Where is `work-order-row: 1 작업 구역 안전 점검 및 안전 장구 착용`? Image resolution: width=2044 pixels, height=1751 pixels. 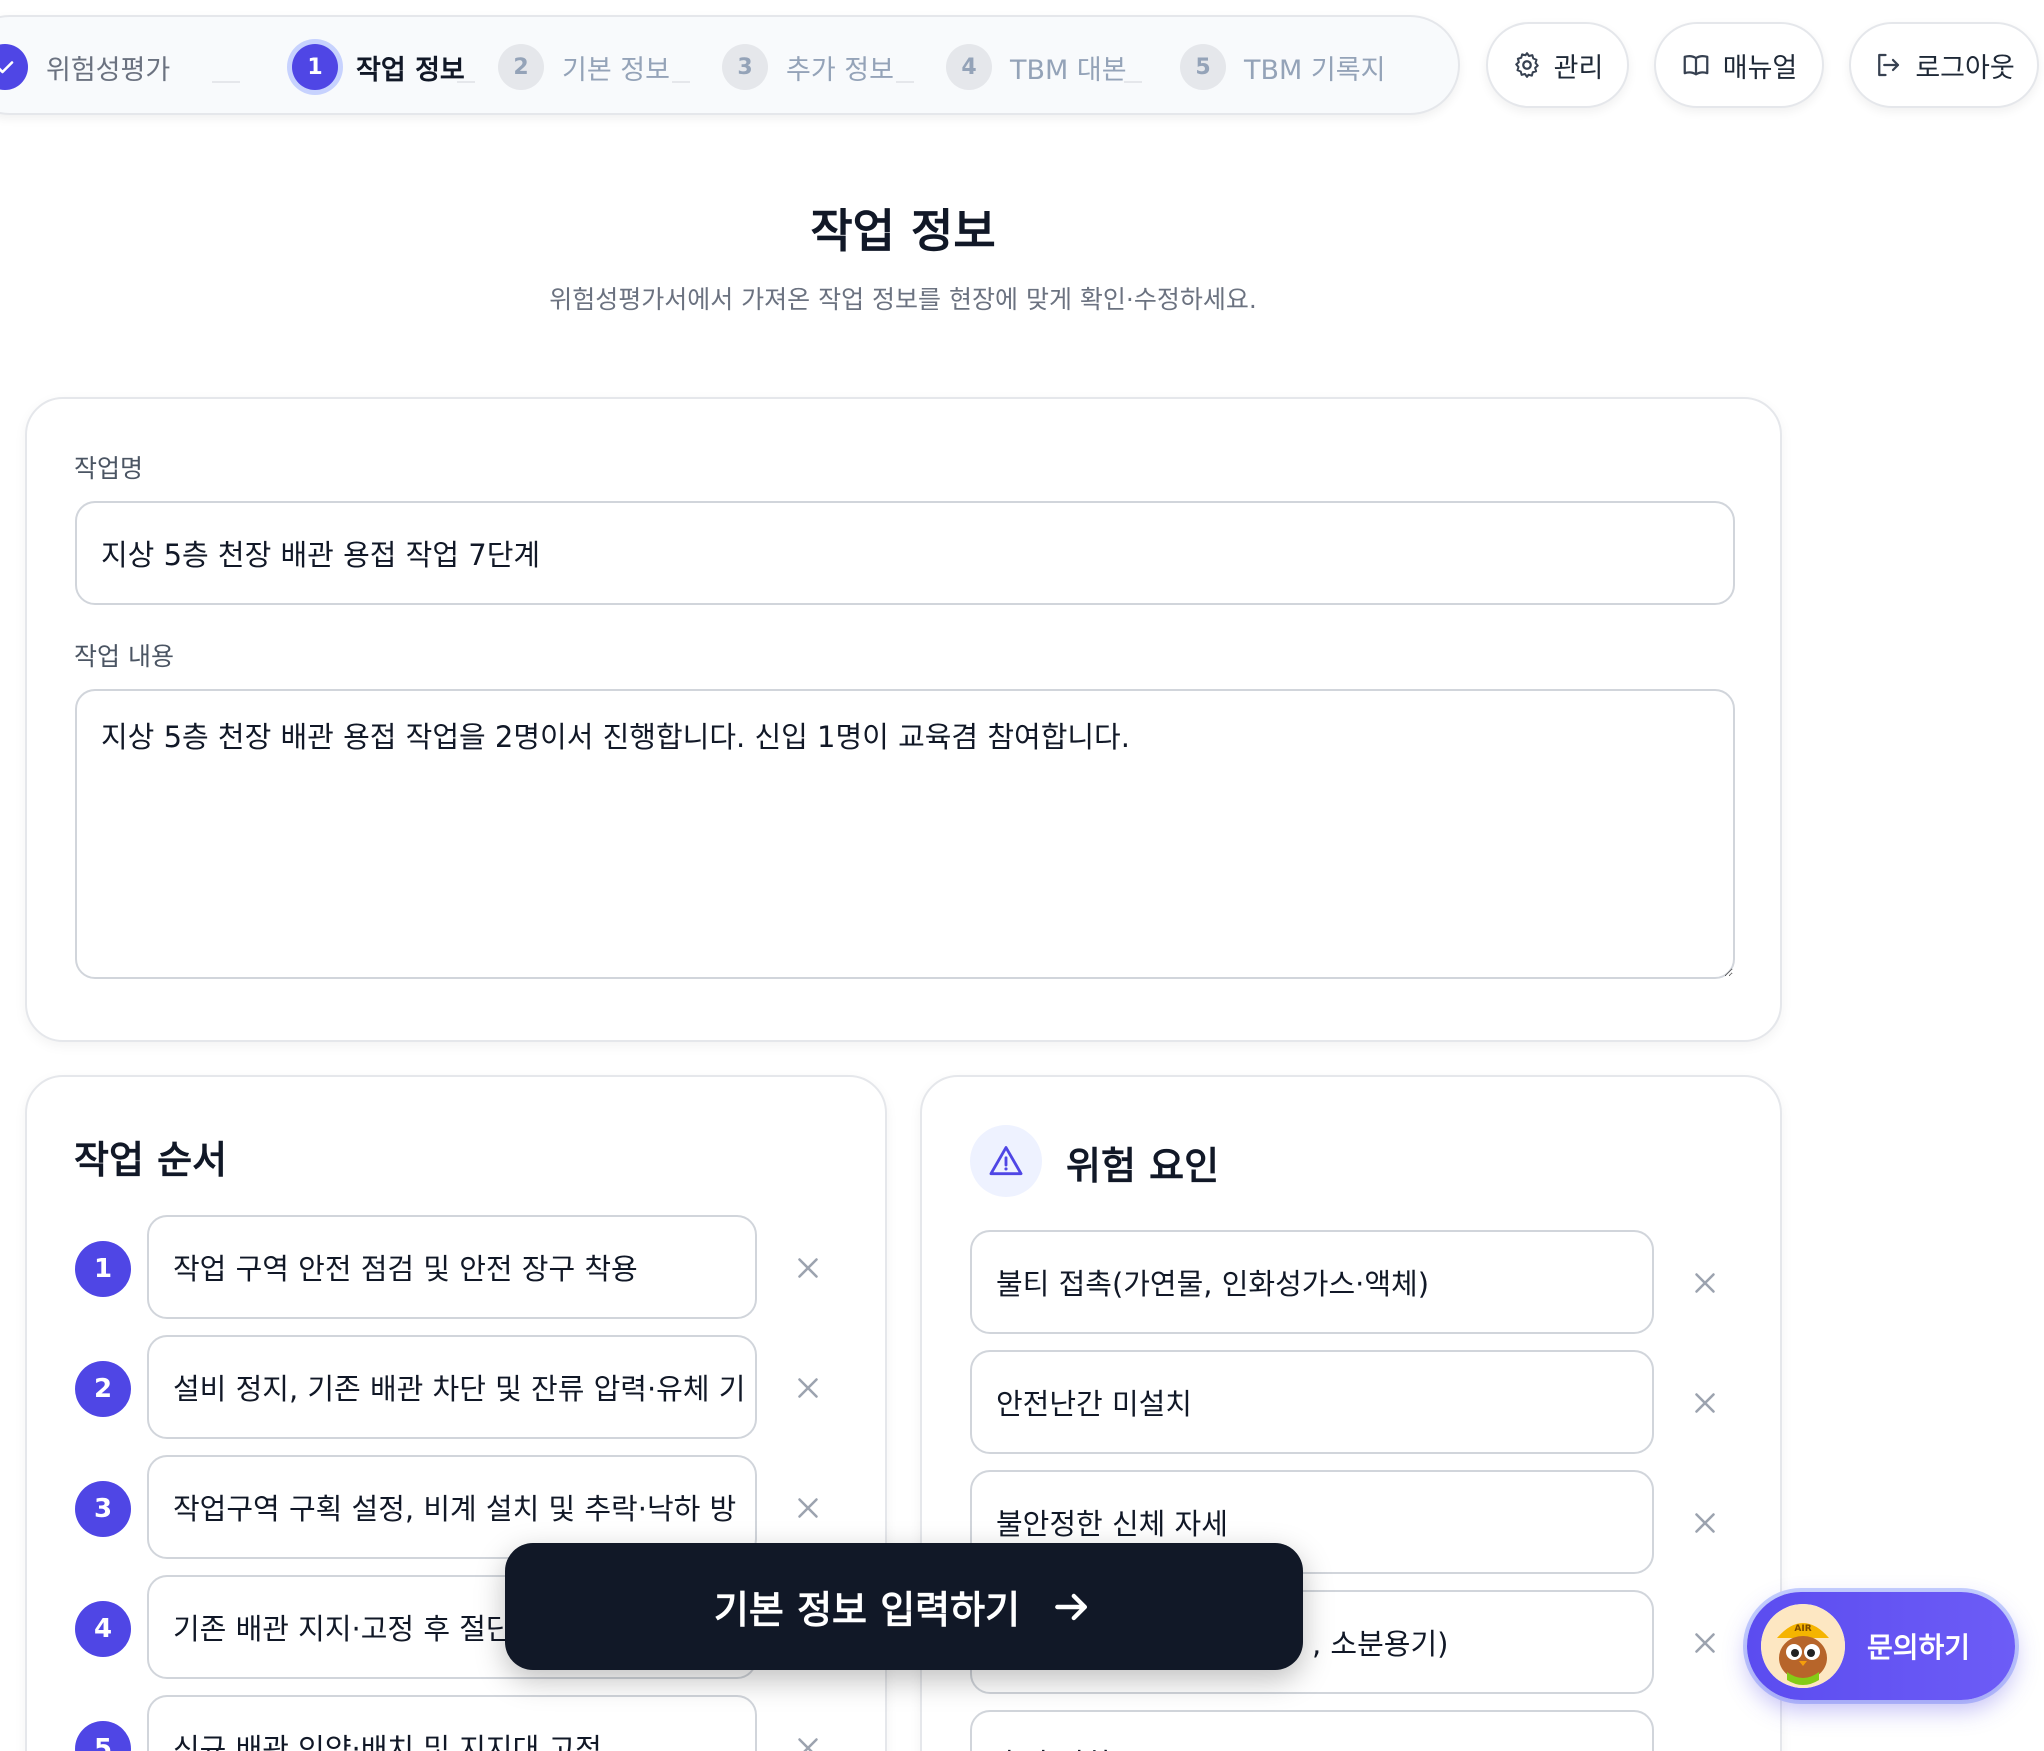 work-order-row: 1 작업 구역 안전 점검 및 안전 장구 착용 is located at coordinates (456, 1267).